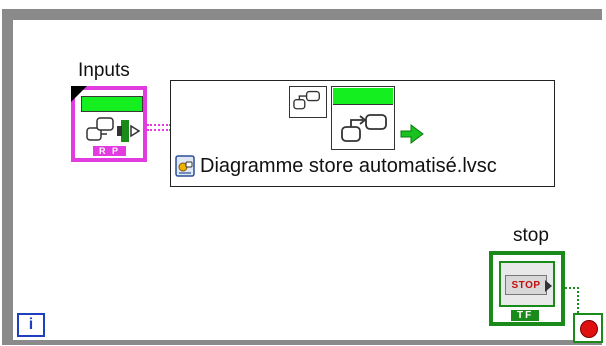  Describe the element at coordinates (531, 235) in the screenshot. I see `stop-label: stop` at that location.